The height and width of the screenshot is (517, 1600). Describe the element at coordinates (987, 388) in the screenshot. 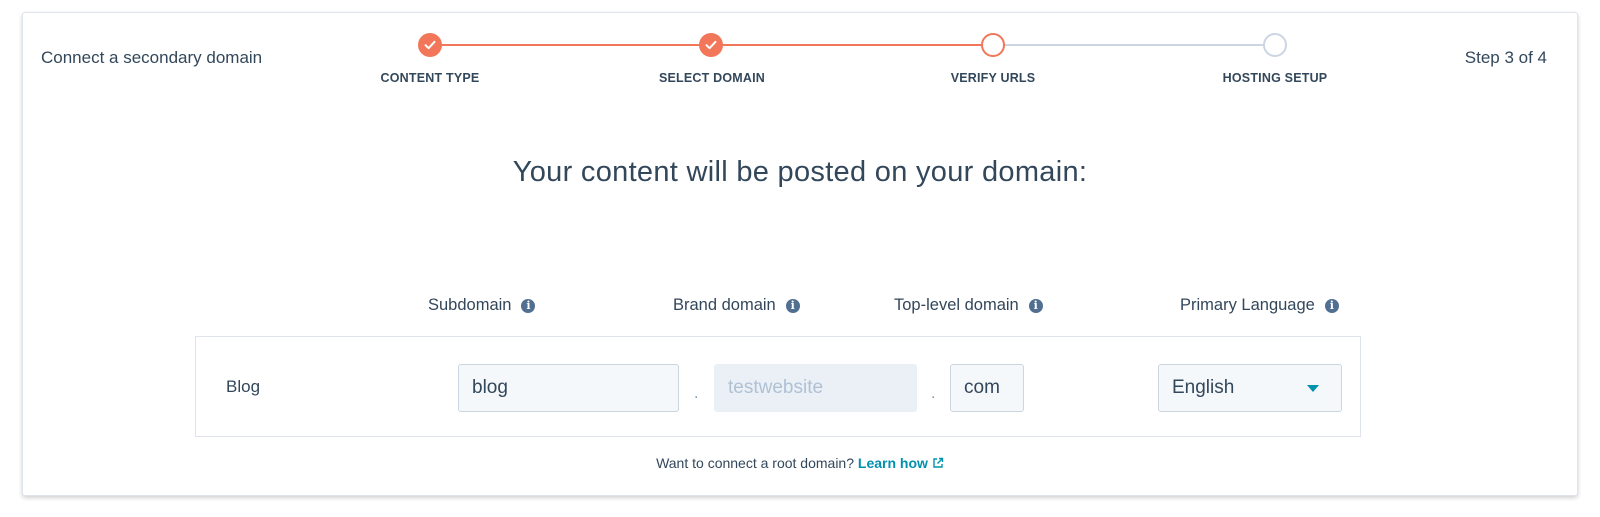

I see `top-level-domain-input: com` at that location.